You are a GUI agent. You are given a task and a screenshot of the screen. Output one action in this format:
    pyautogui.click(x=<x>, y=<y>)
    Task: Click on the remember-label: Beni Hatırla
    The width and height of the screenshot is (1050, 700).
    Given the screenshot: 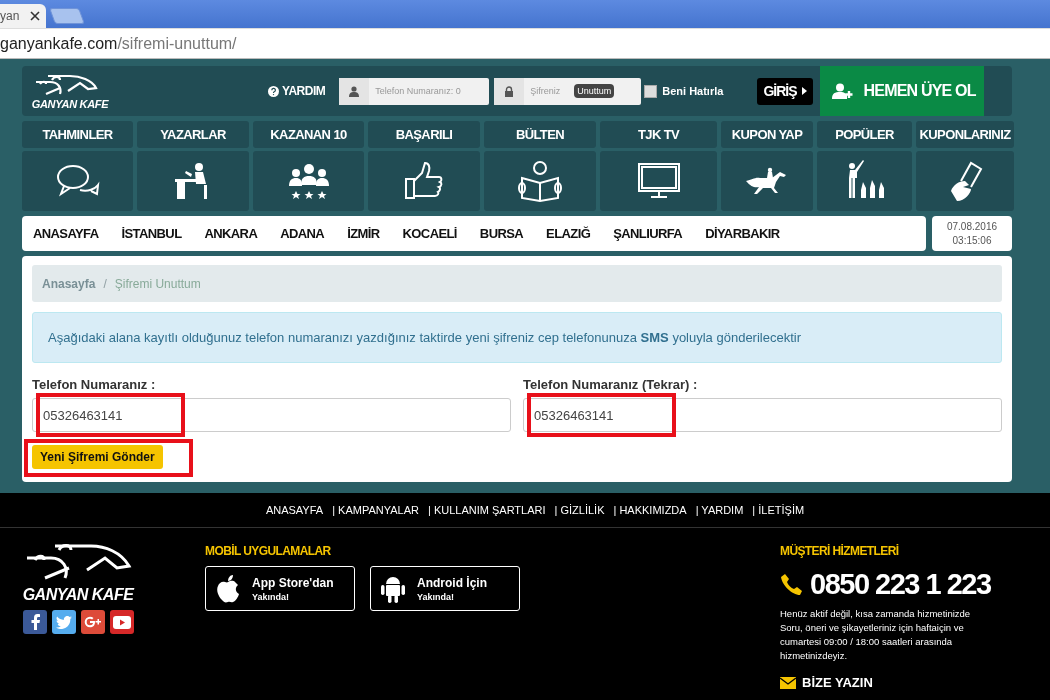 What is the action you would take?
    pyautogui.click(x=693, y=91)
    